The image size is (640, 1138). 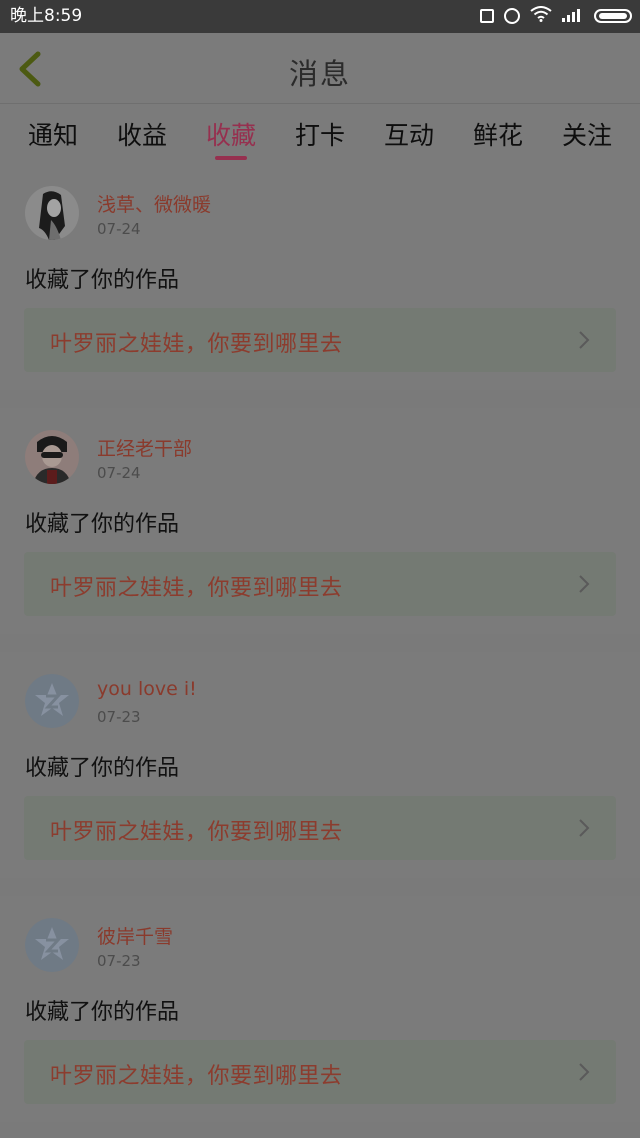 What do you see at coordinates (613, 16) in the screenshot?
I see `battery-icon` at bounding box center [613, 16].